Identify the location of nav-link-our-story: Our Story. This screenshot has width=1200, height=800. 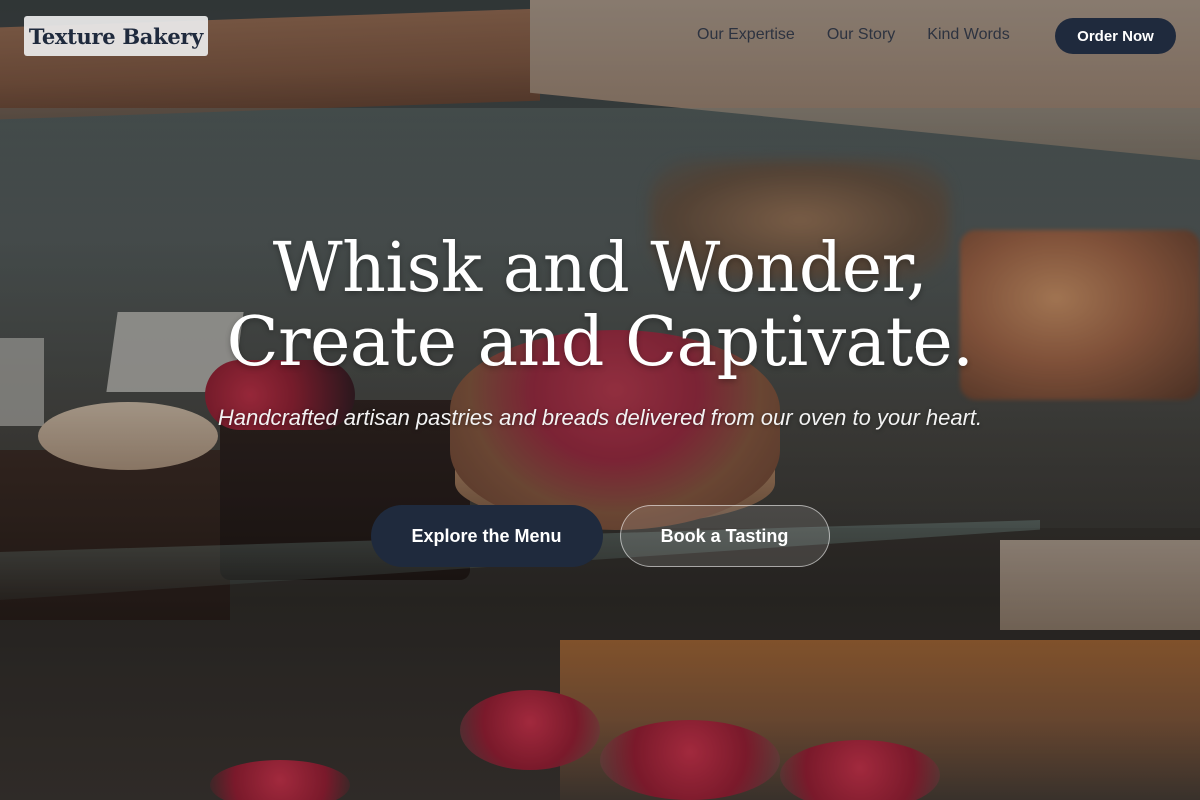
(861, 35).